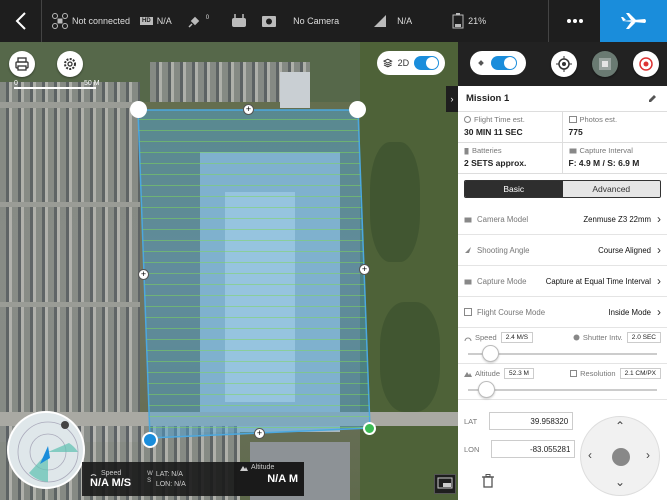  I want to click on settings-button, so click(70, 64).